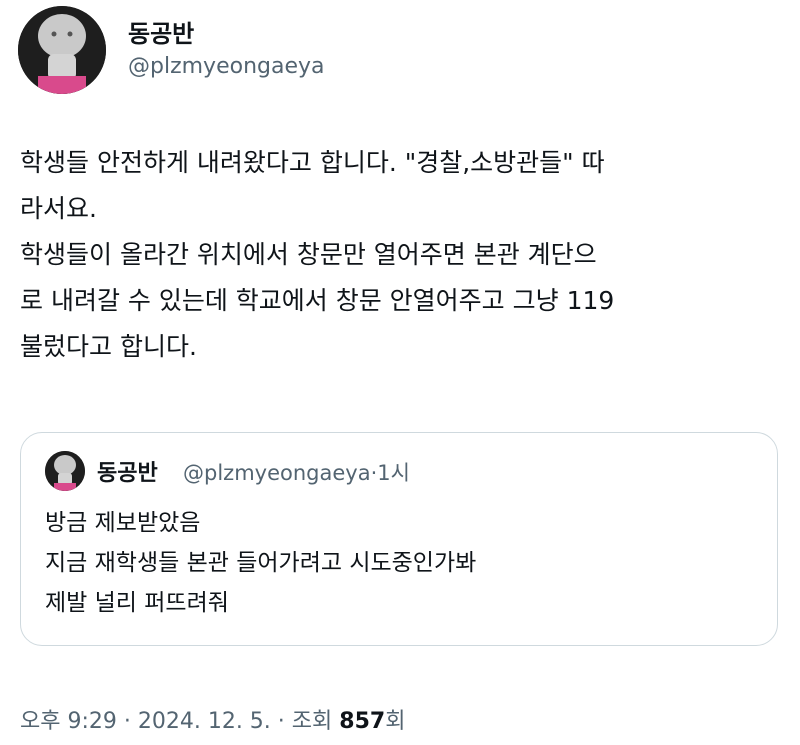  What do you see at coordinates (127, 471) in the screenshot?
I see `quote-display-name: 동공반` at bounding box center [127, 471].